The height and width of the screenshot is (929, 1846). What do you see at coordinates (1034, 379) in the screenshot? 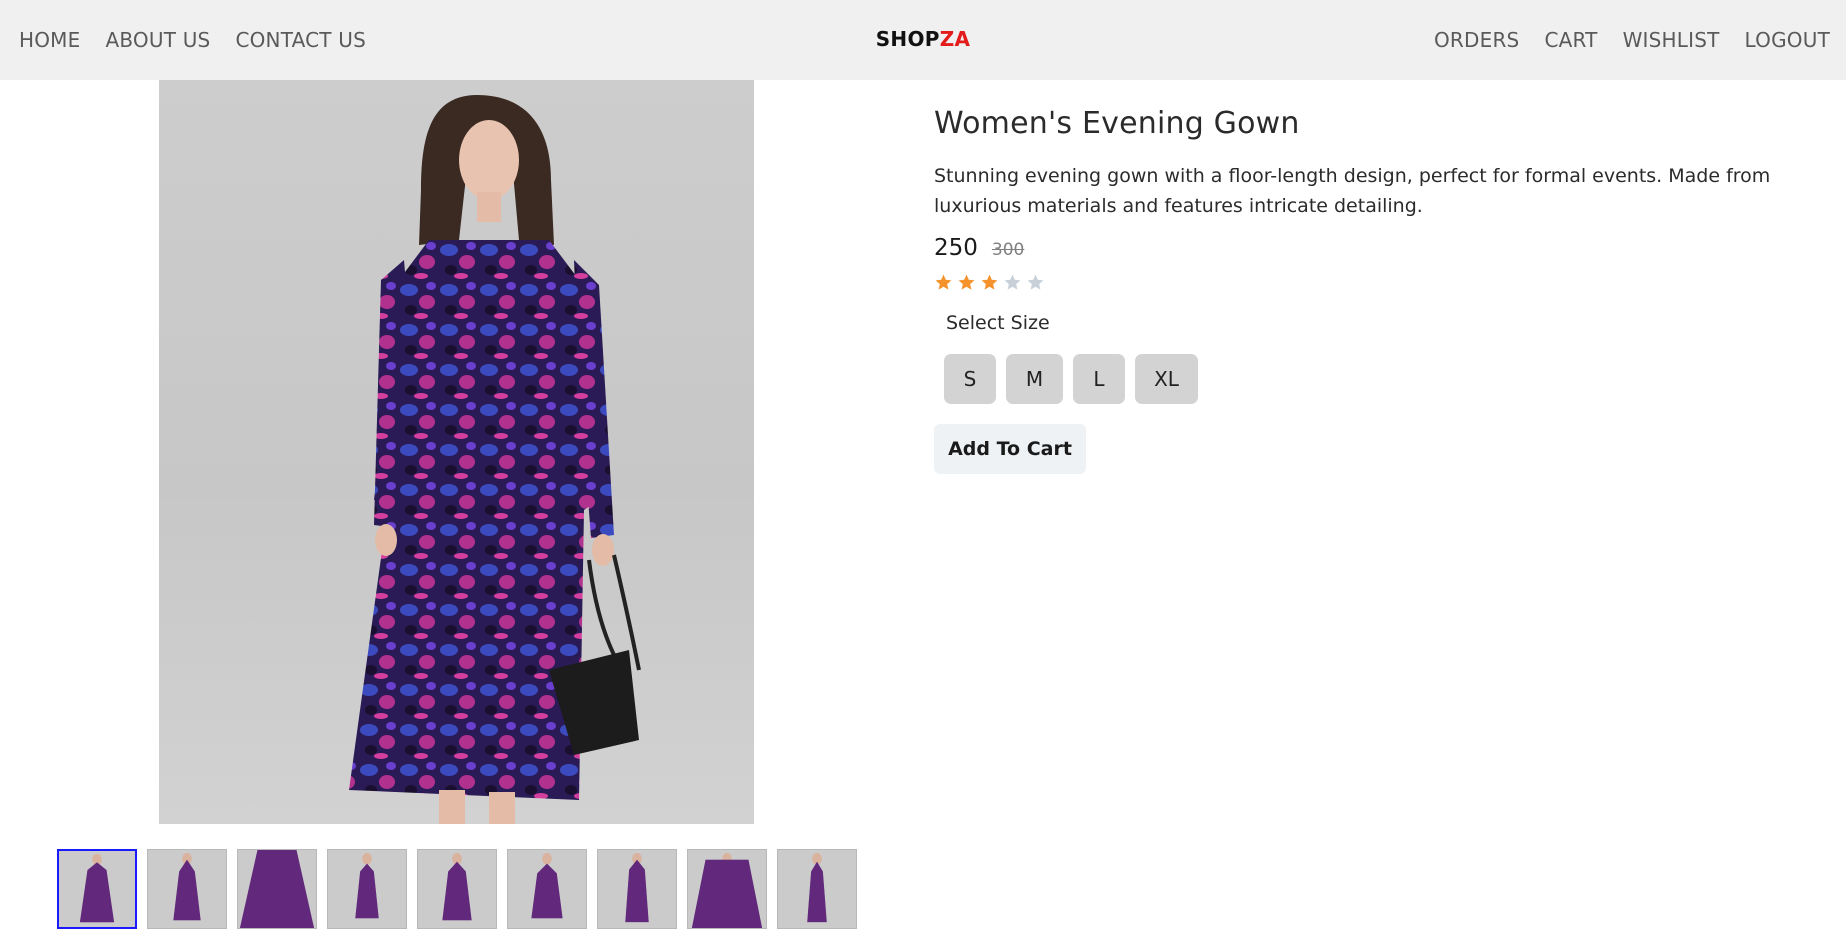
I see `size-m-button: M` at bounding box center [1034, 379].